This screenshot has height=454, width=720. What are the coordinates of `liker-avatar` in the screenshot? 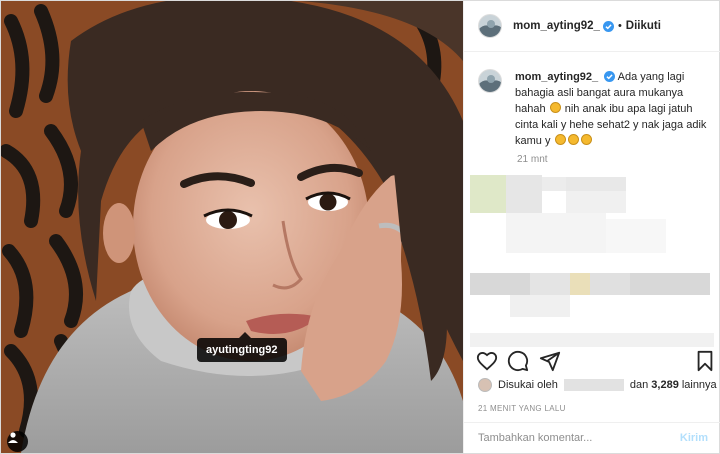 It's located at (485, 385).